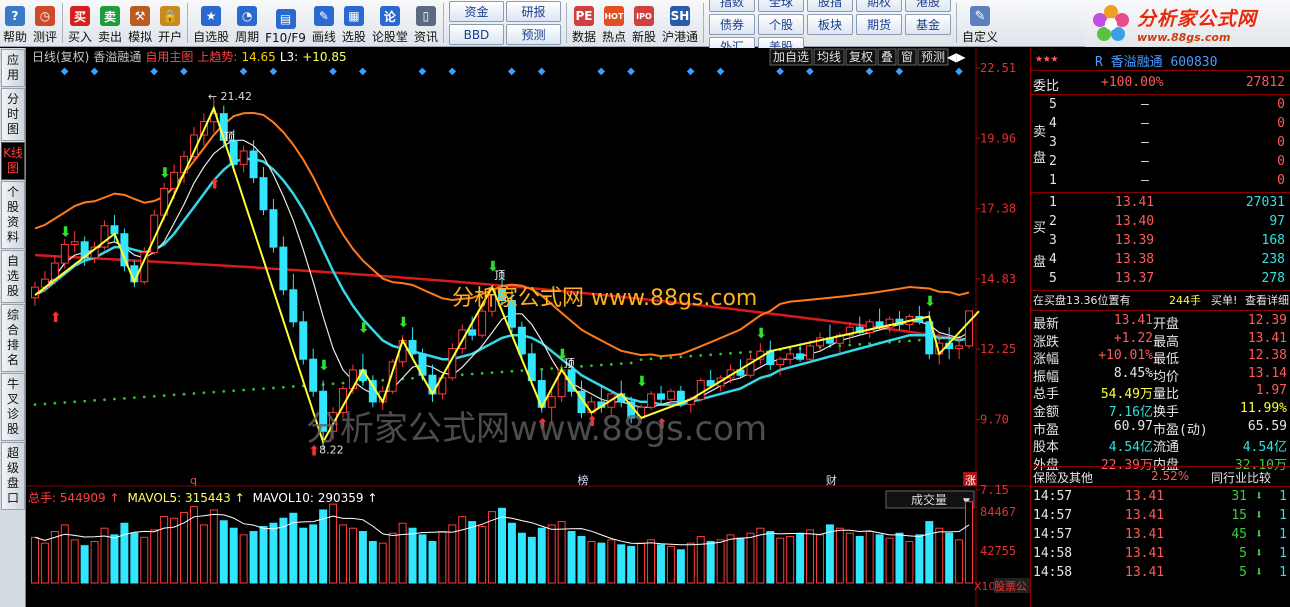  What do you see at coordinates (928, 24) in the screenshot?
I see `toolbar-market-button-9: 基金` at bounding box center [928, 24].